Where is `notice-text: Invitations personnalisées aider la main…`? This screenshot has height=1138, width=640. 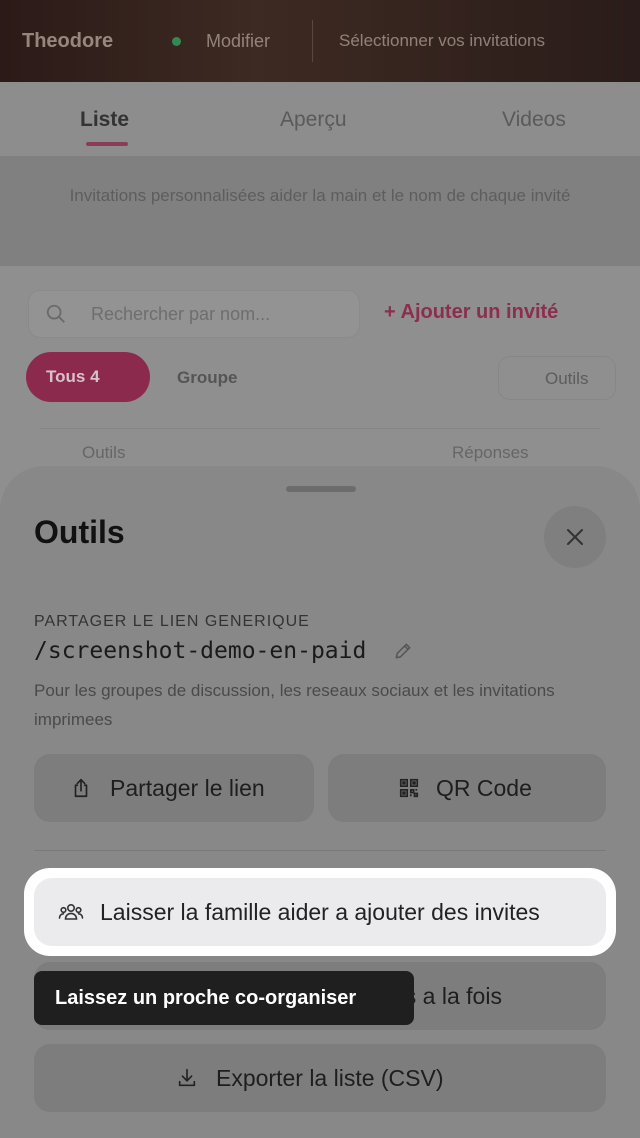 notice-text: Invitations personnalisées aider la main… is located at coordinates (320, 195).